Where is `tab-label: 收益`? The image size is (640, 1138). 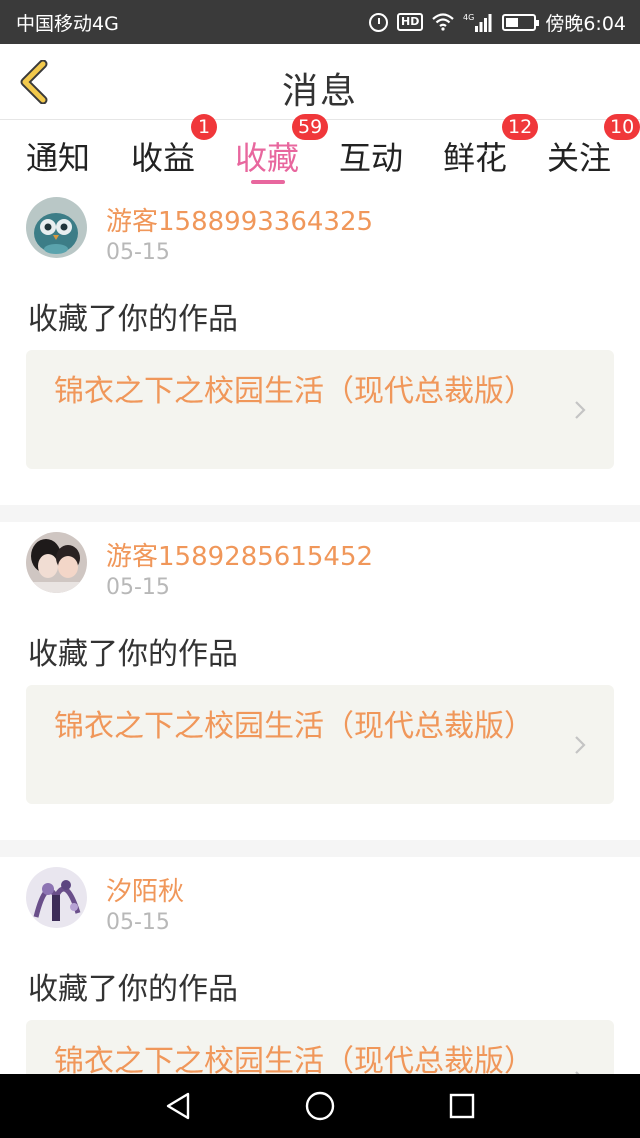
tab-label: 收益 is located at coordinates (163, 158).